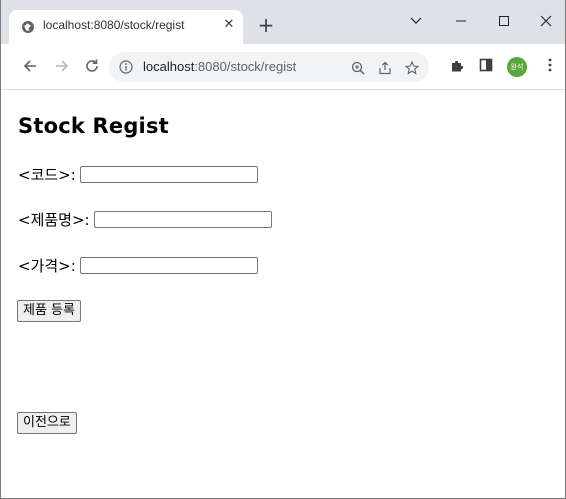 The height and width of the screenshot is (499, 566). I want to click on site-info-icon, so click(126, 67).